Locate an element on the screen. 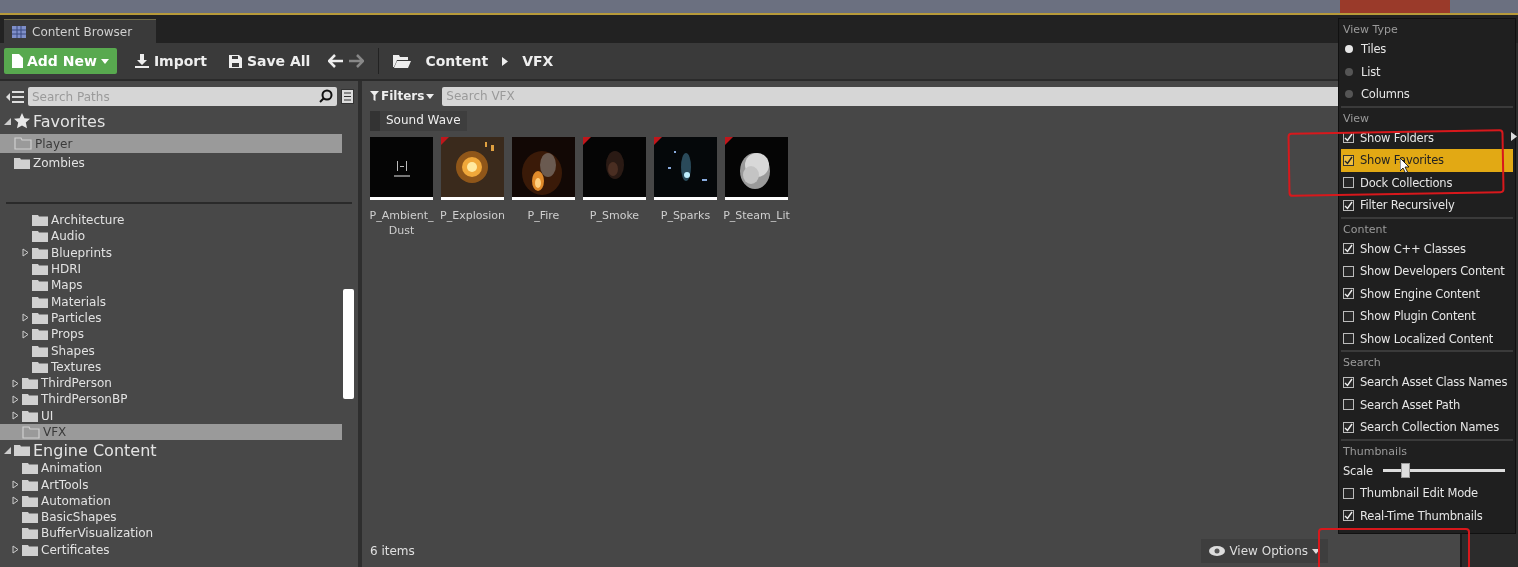  favorites-heading: Favorites is located at coordinates (69, 121).